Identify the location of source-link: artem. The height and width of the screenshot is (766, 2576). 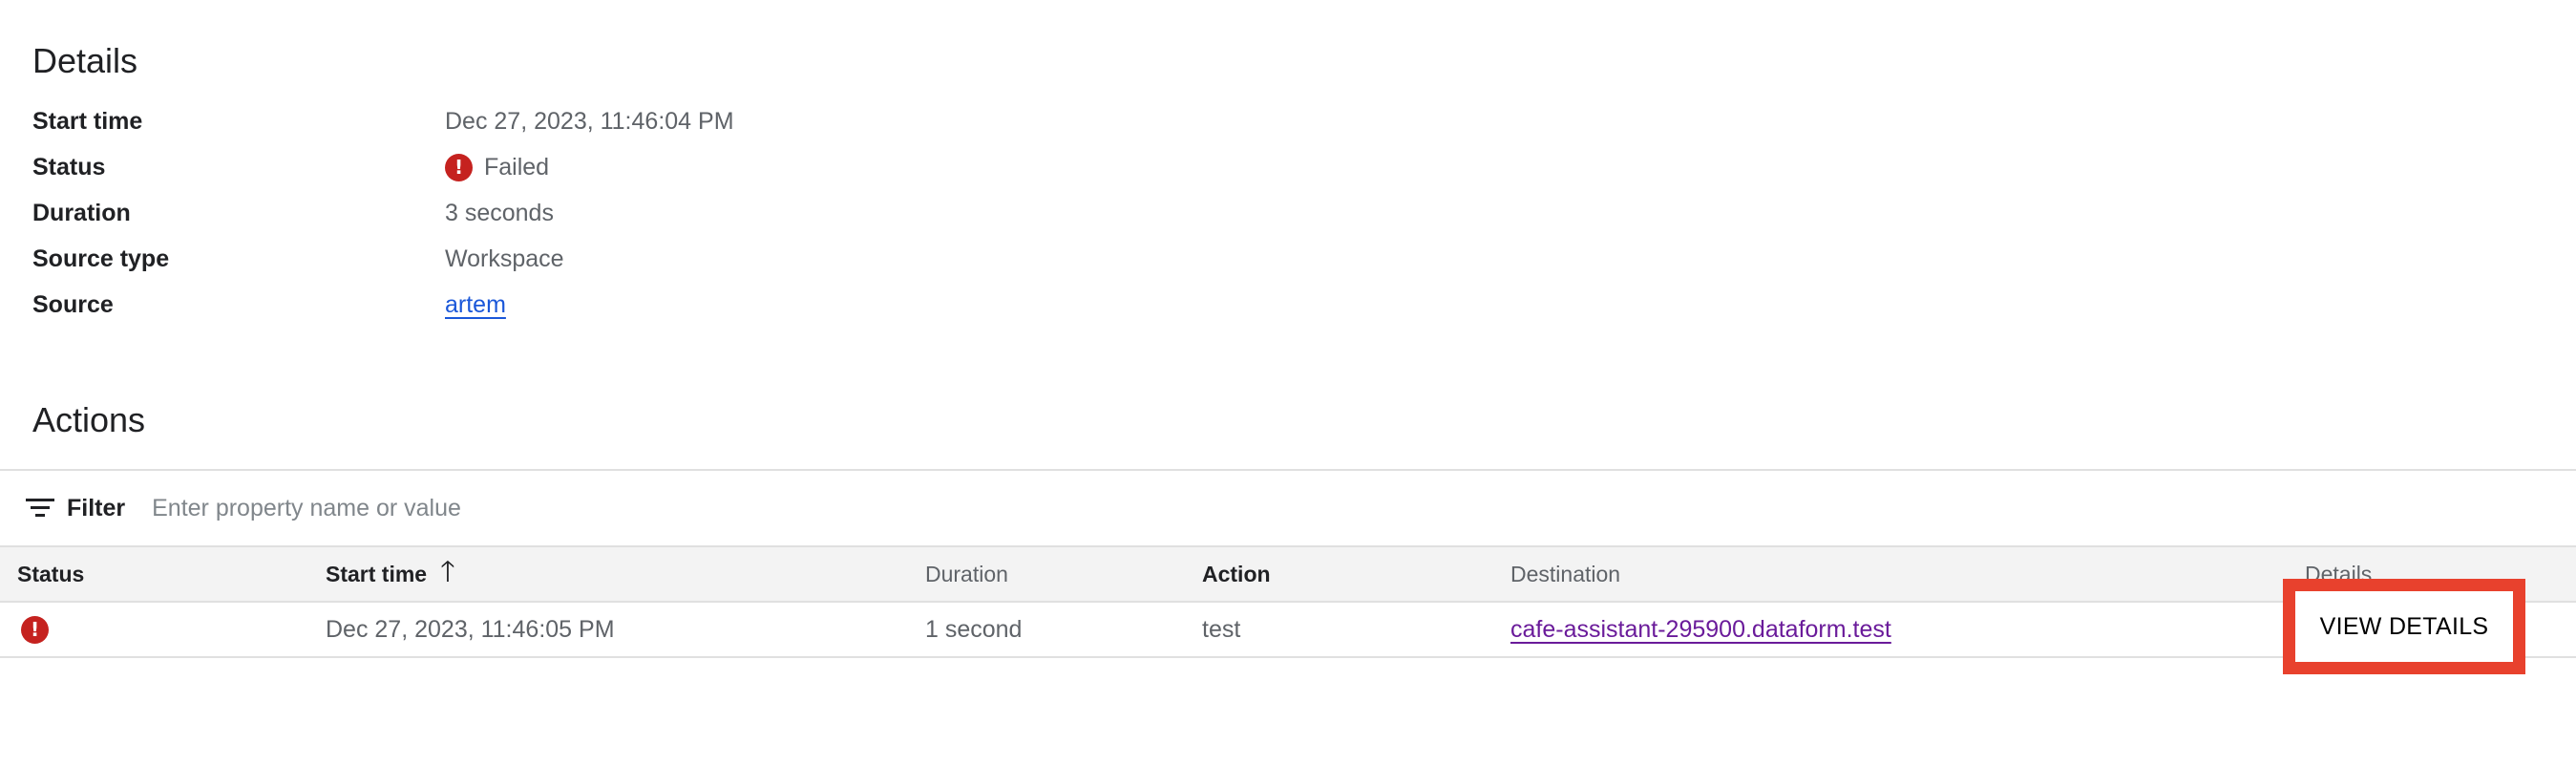
(475, 305).